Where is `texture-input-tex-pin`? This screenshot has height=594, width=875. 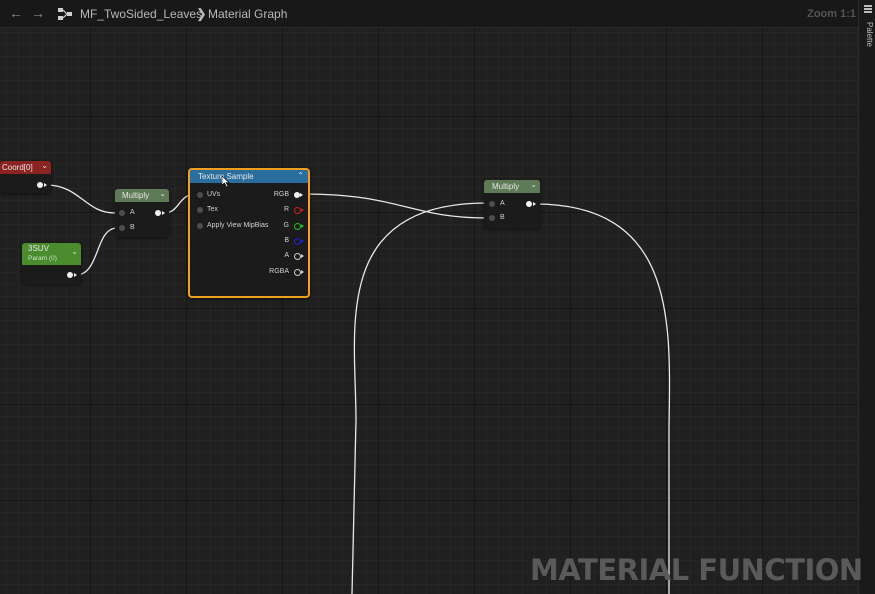 texture-input-tex-pin is located at coordinates (200, 210).